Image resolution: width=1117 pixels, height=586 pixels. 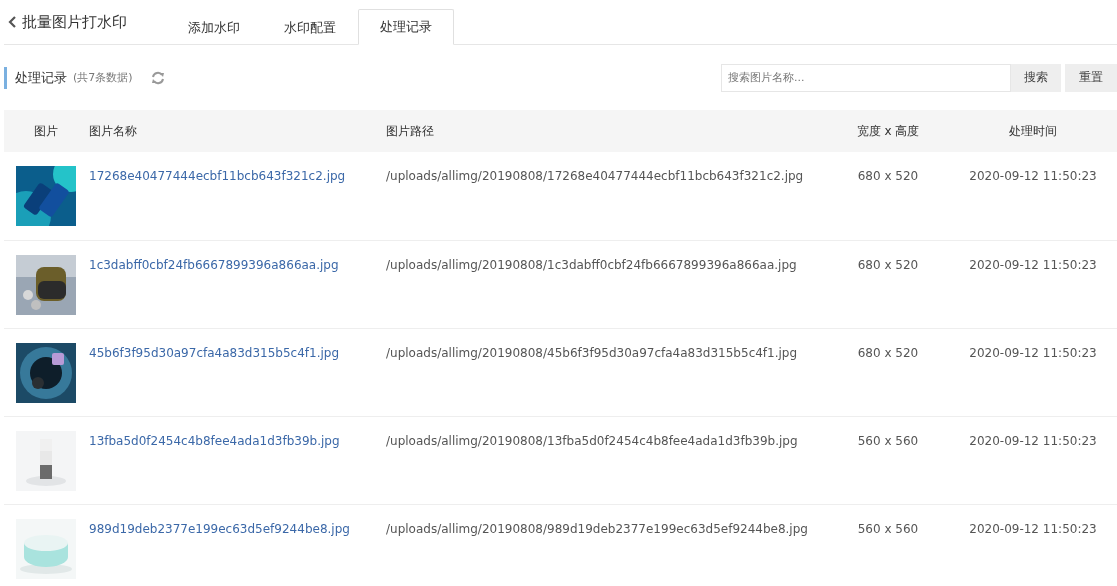 I want to click on section-title: 处理记录, so click(x=41, y=77).